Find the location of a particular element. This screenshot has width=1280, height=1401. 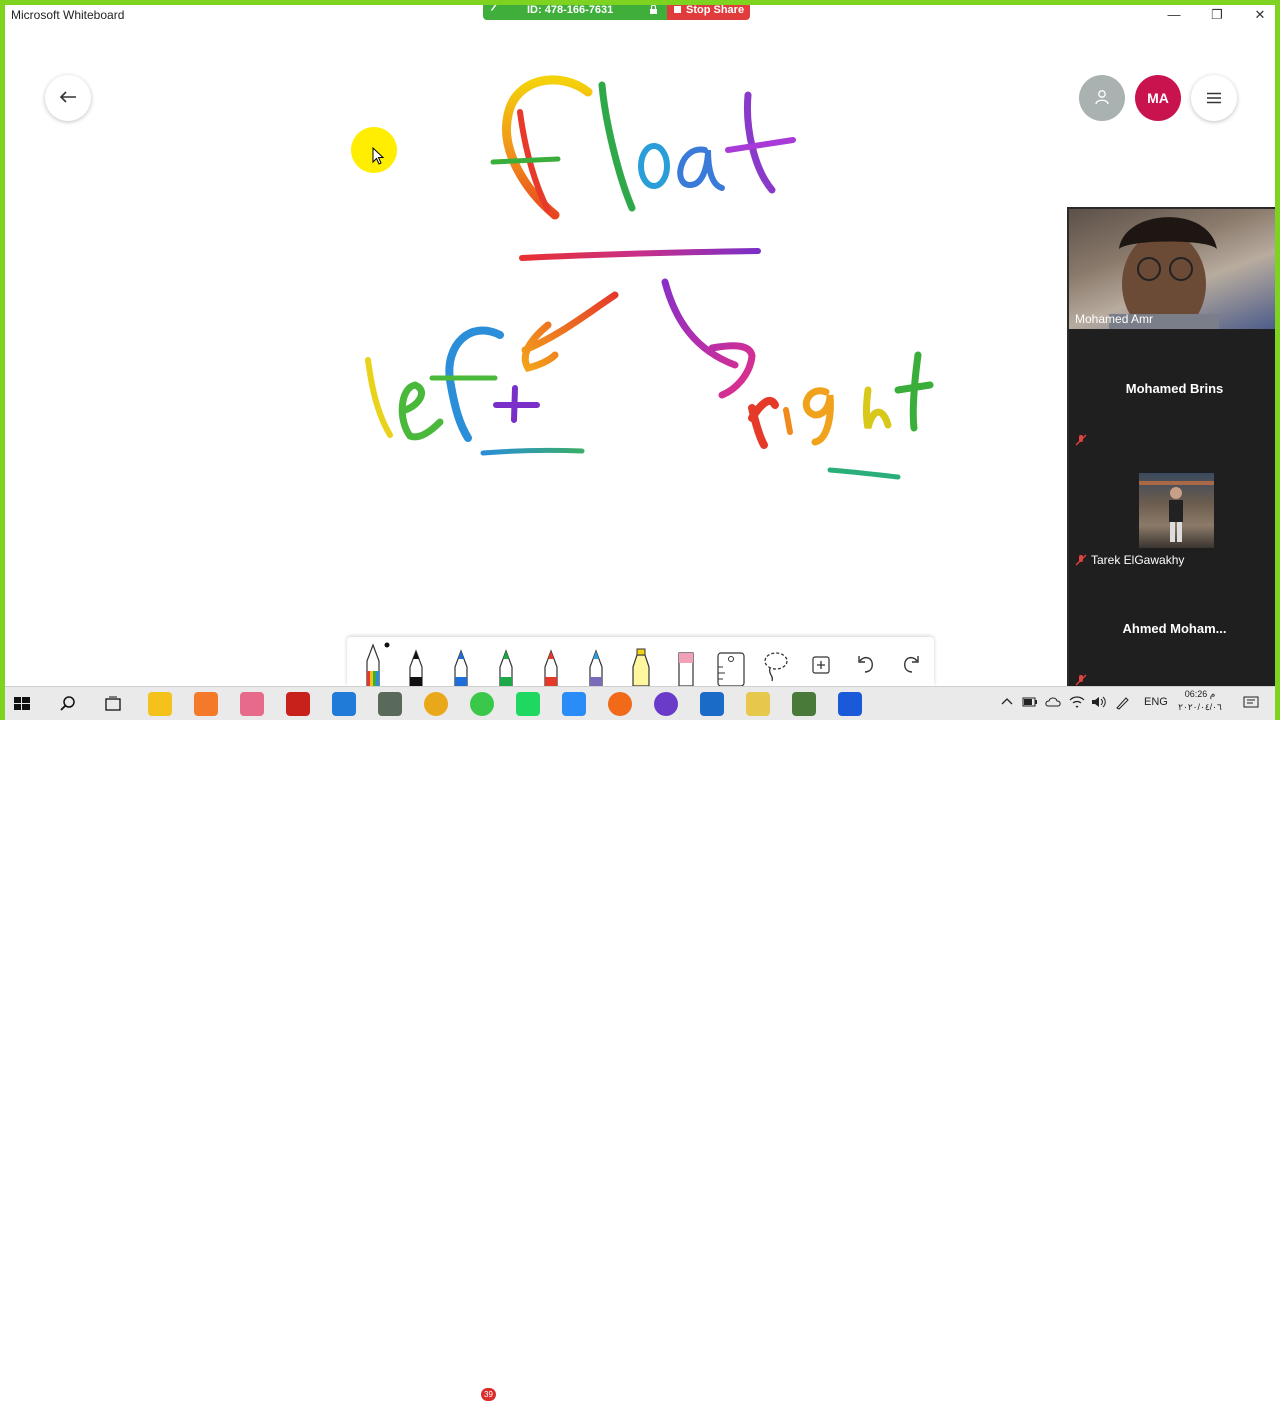

participant-video-feed is located at coordinates (1164, 273).